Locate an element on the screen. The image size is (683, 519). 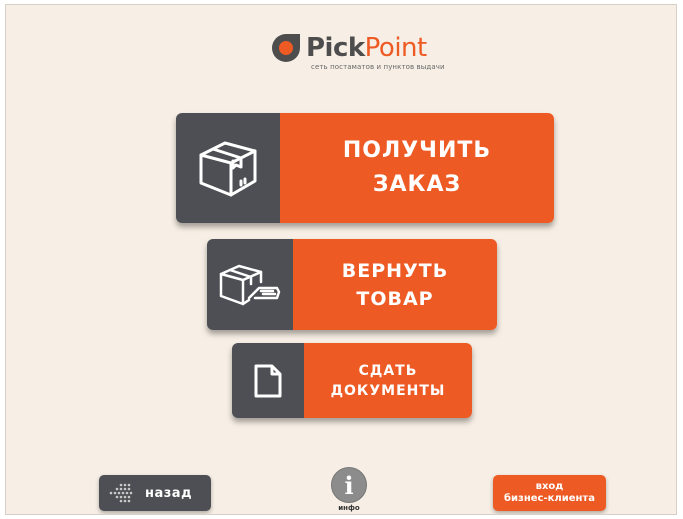
info-button: i инфо is located at coordinates (349, 490).